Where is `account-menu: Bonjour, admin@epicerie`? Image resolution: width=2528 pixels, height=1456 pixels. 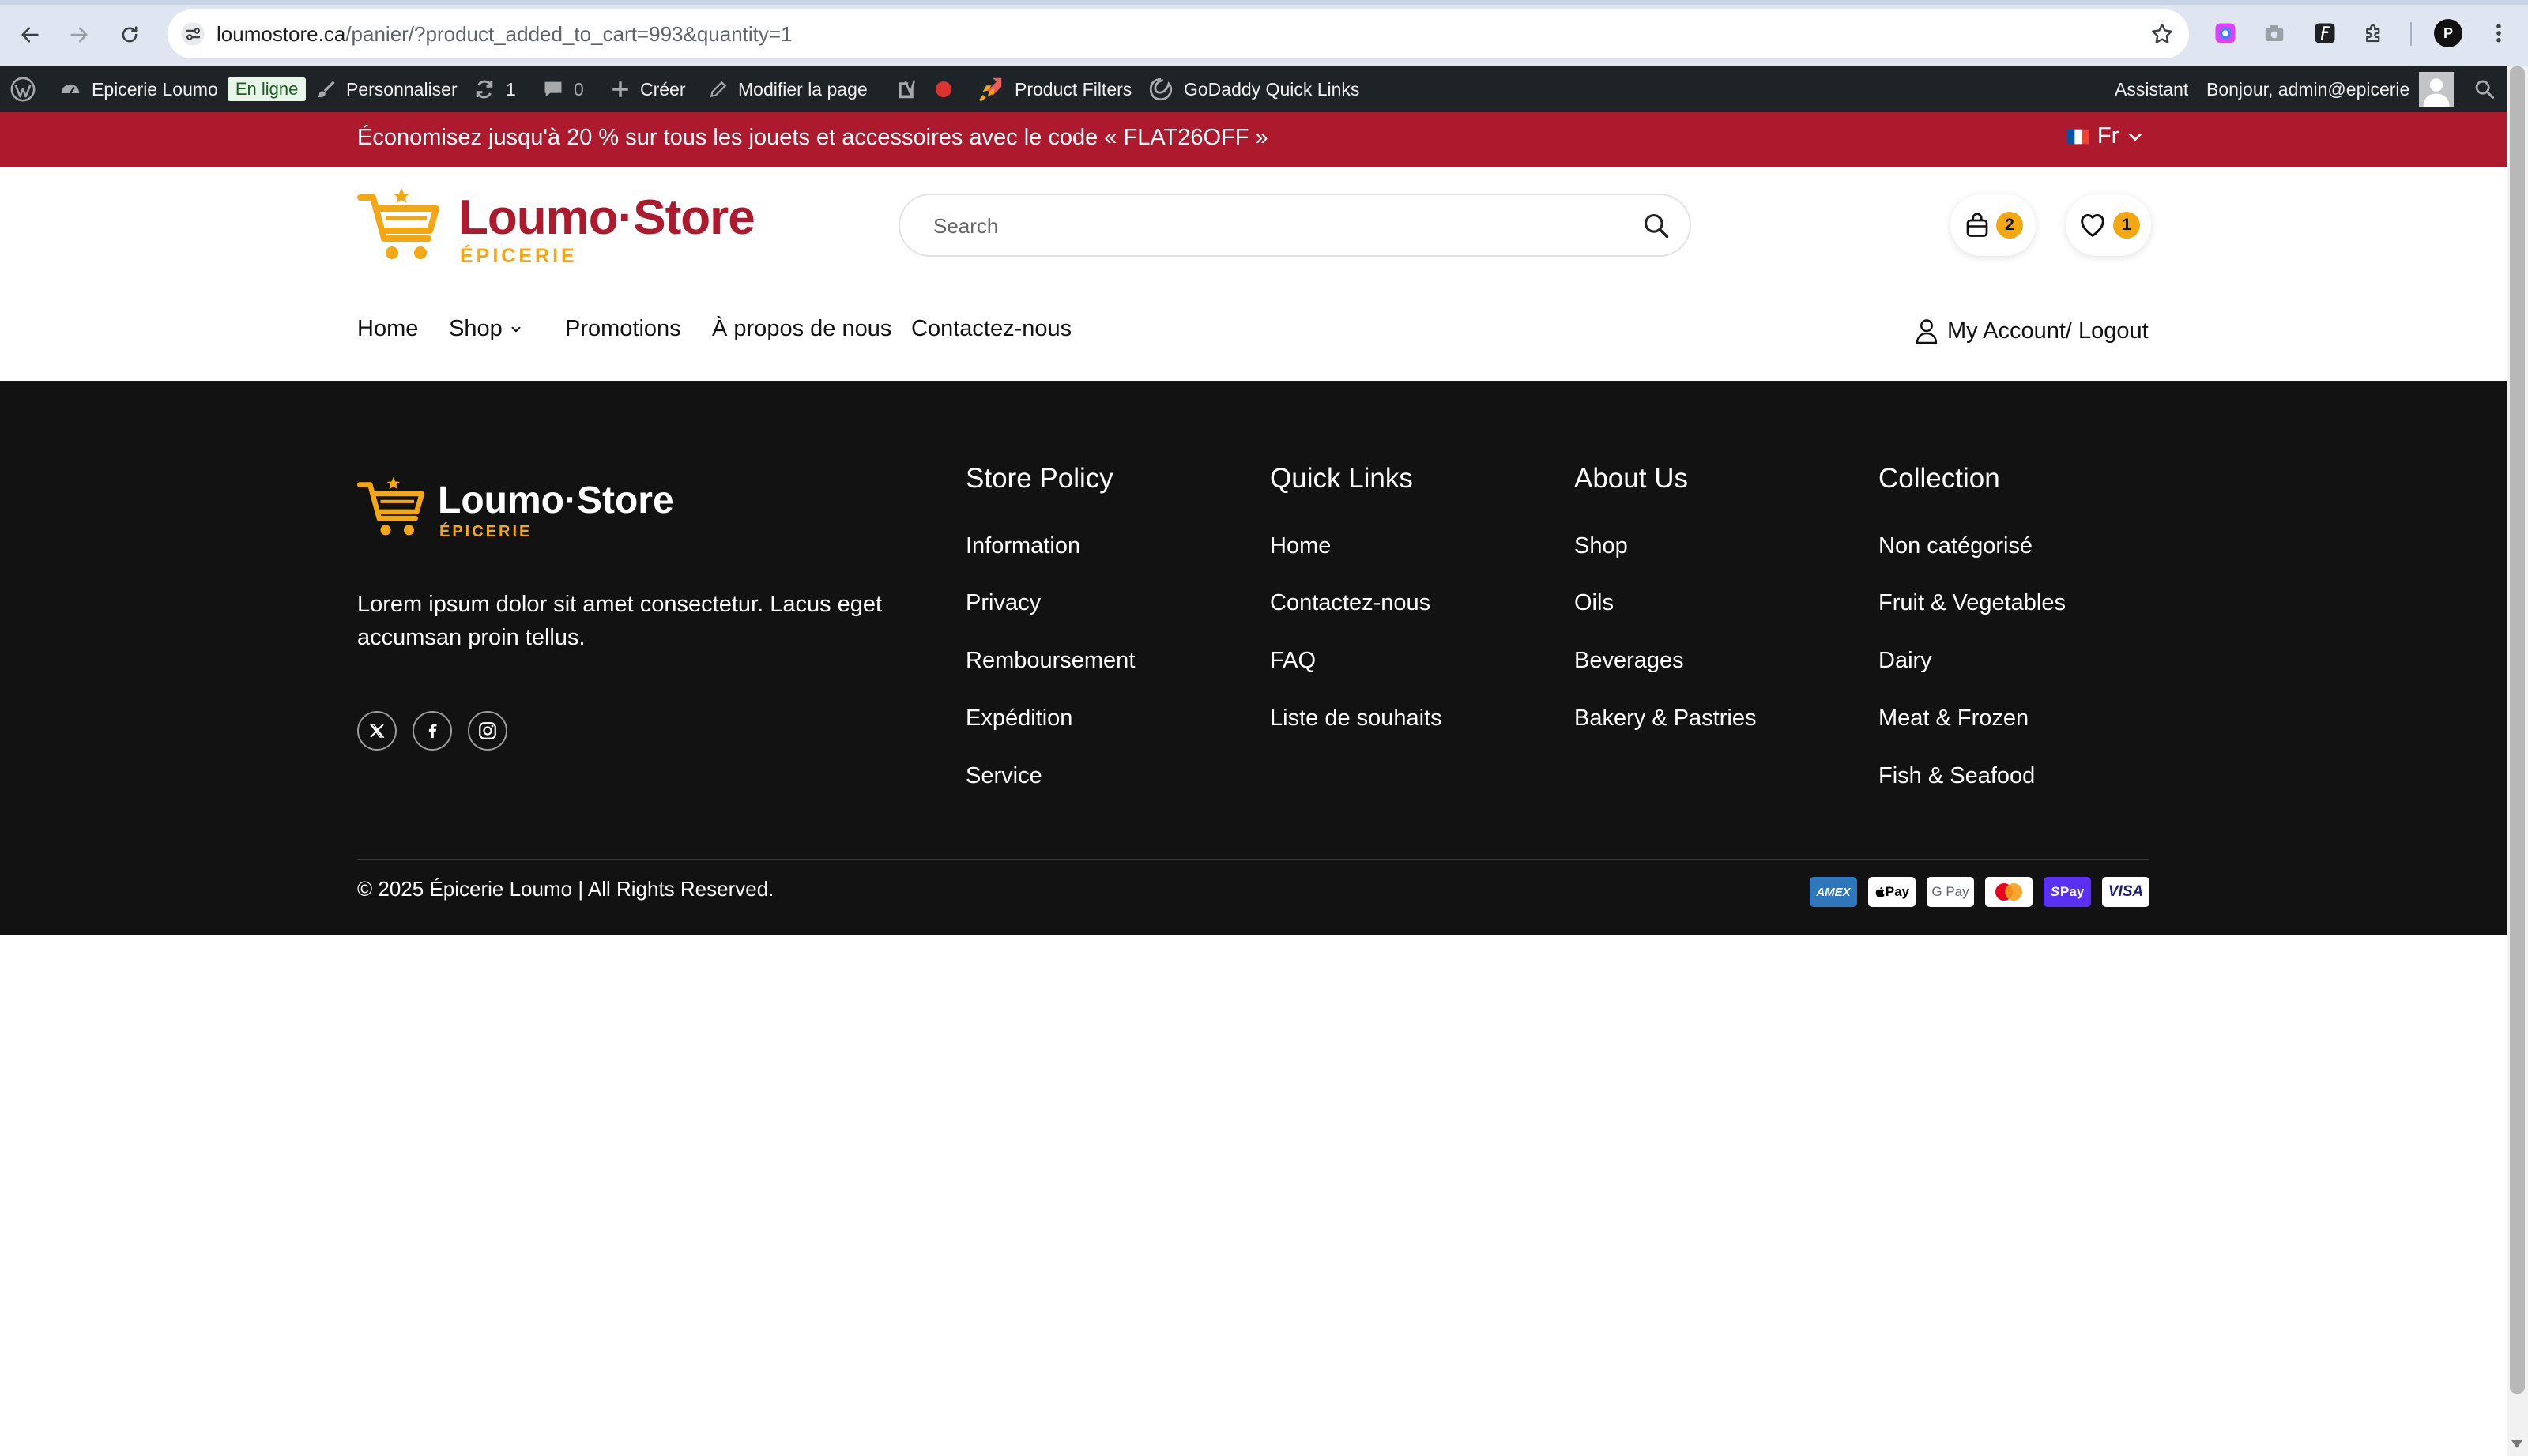
account-menu: Bonjour, admin@epicerie is located at coordinates (2330, 89).